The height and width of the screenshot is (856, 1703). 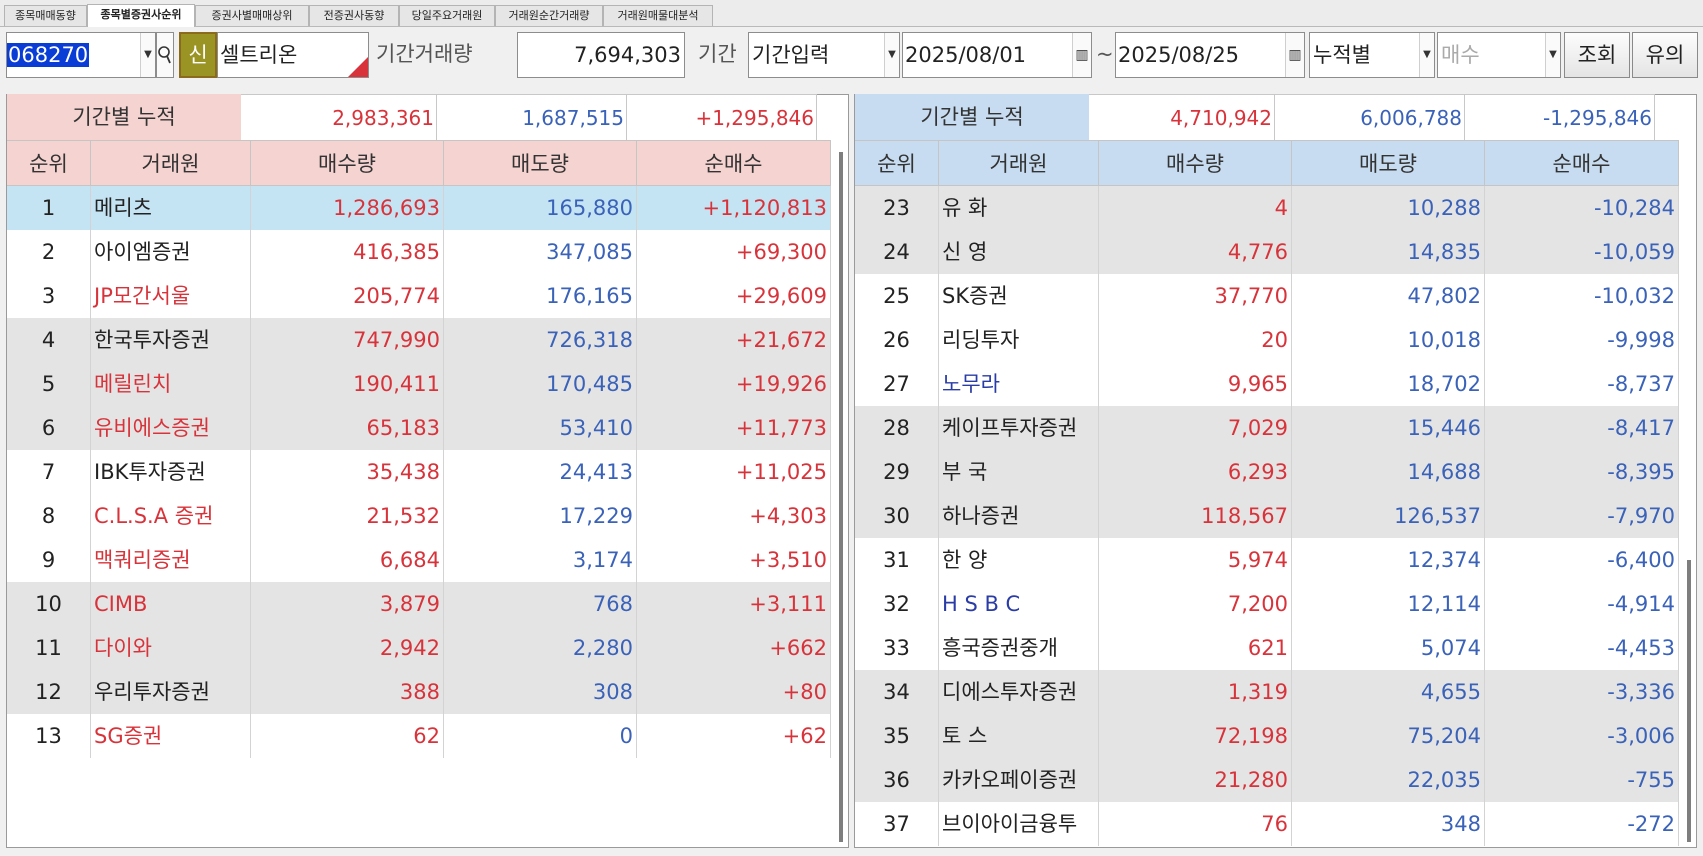 What do you see at coordinates (1582, 296) in the screenshot?
I see `cell-net: -10,032` at bounding box center [1582, 296].